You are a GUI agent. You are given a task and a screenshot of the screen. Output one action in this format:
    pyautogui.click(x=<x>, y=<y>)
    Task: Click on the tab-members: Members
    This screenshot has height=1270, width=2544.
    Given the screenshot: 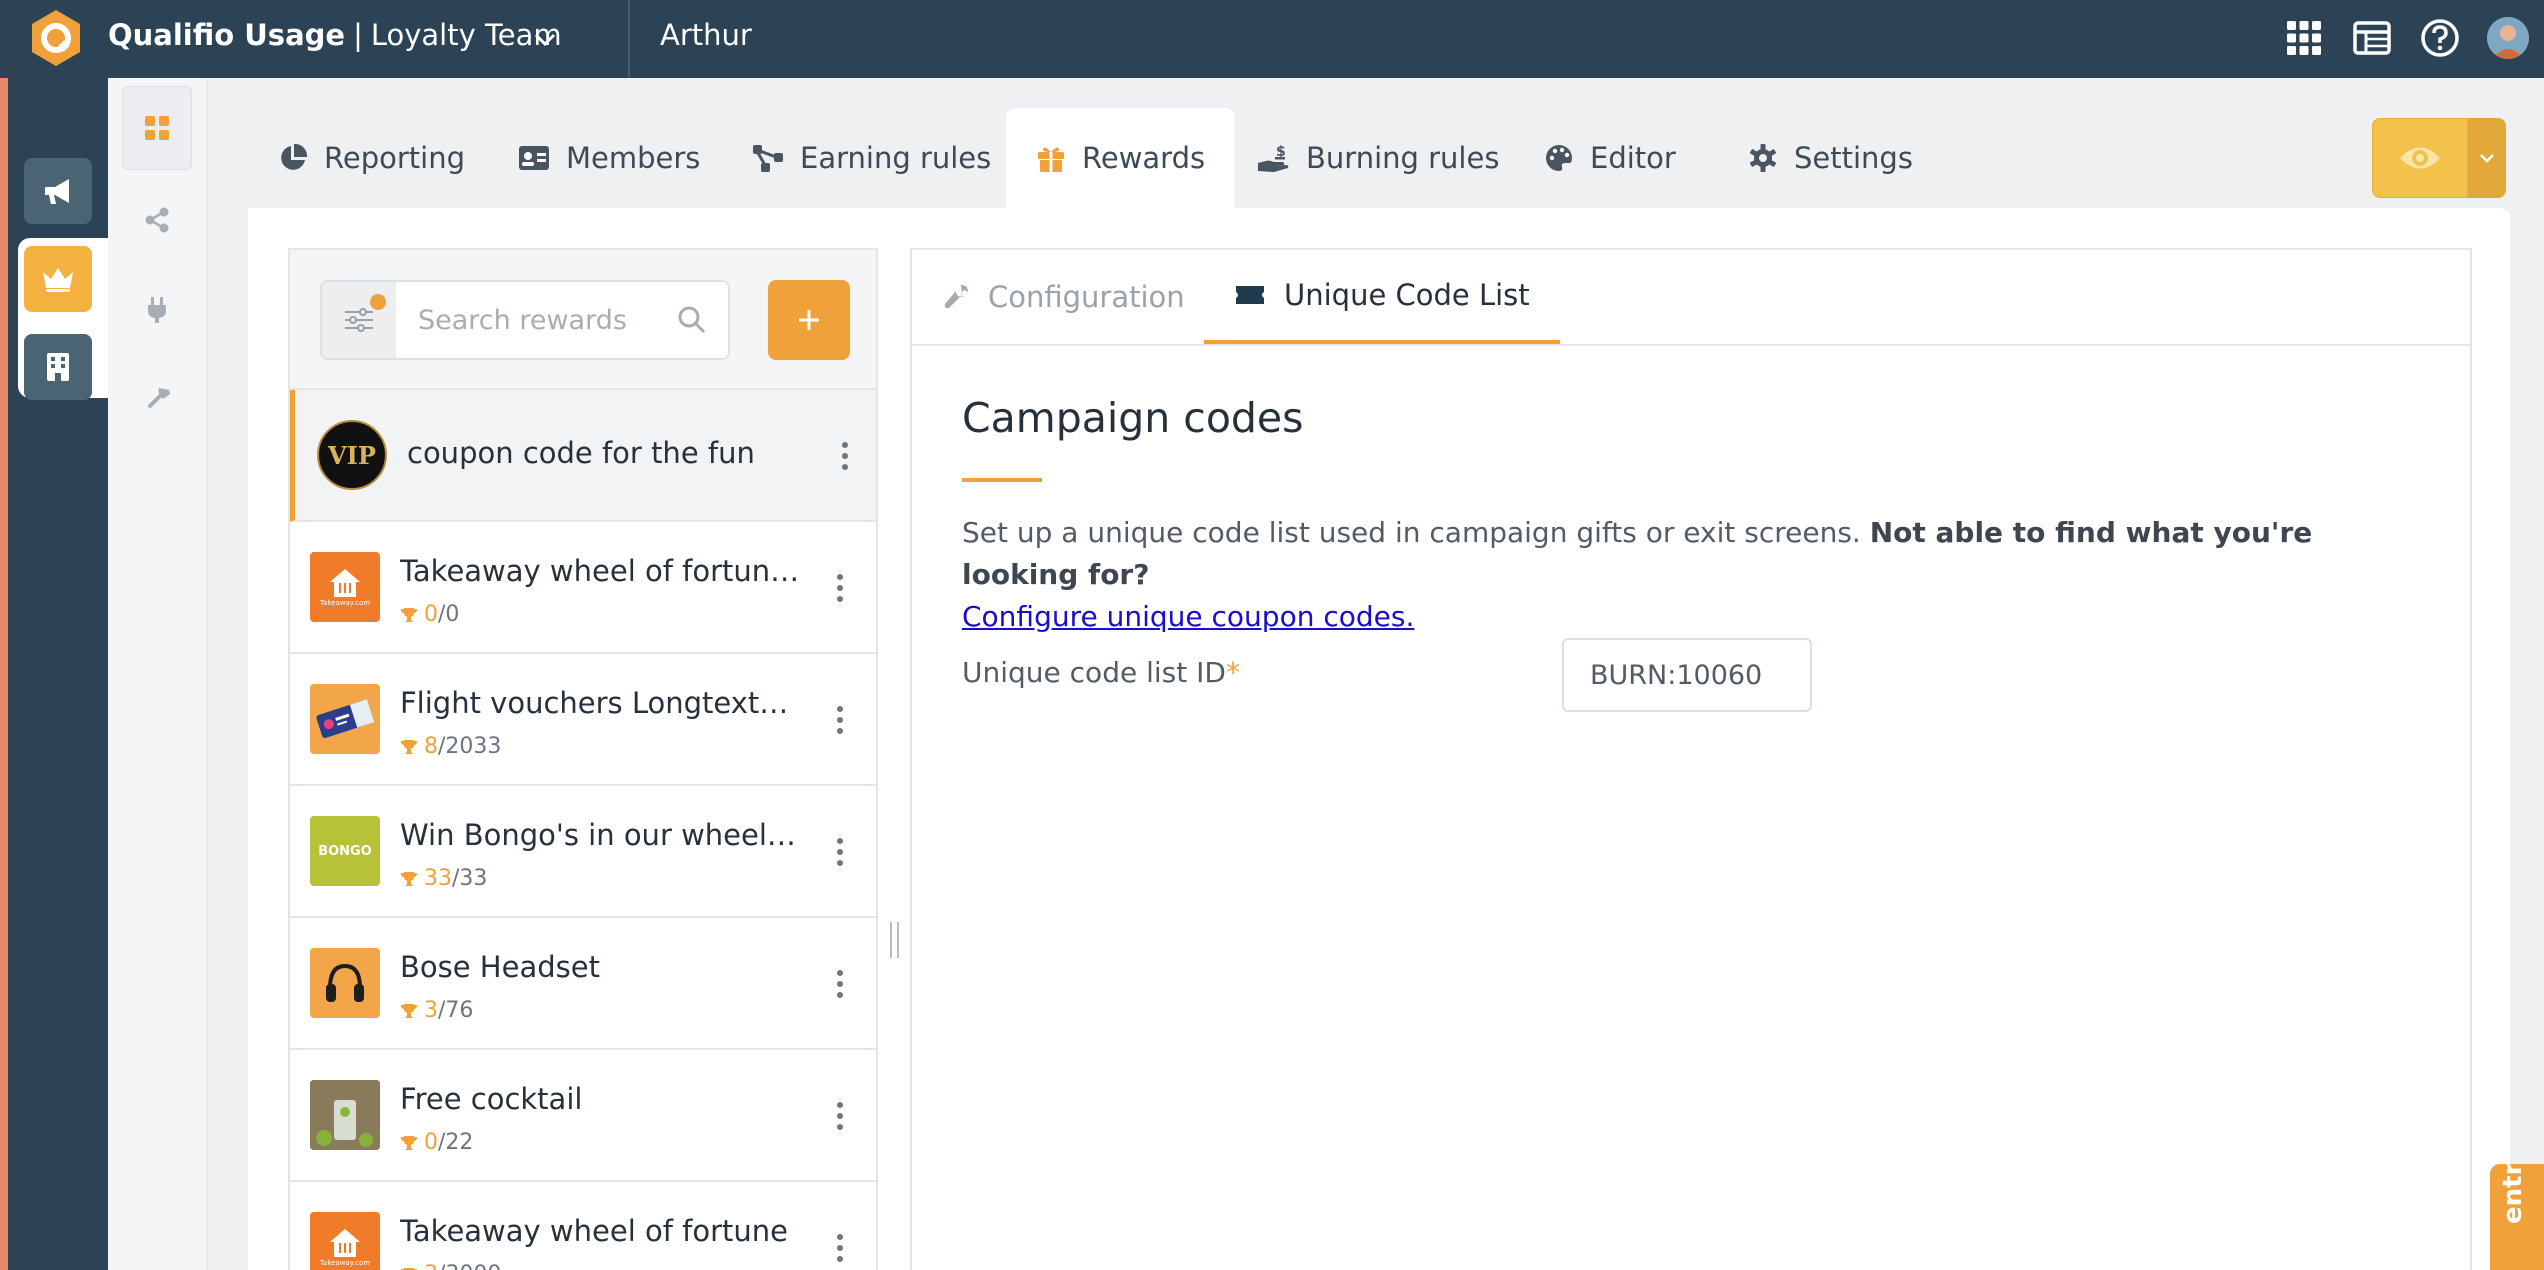 What is the action you would take?
    pyautogui.click(x=609, y=158)
    